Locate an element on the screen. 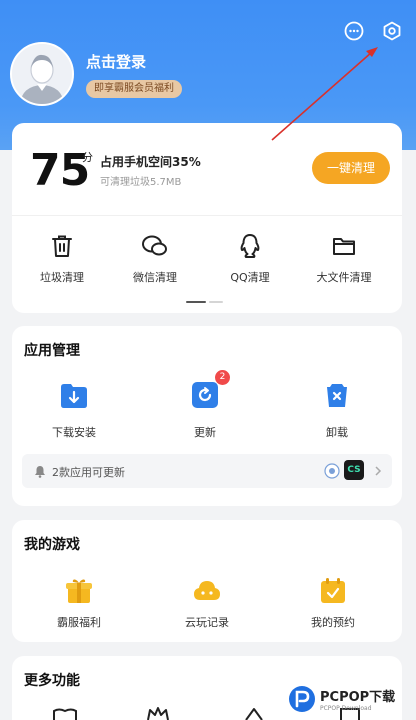 This screenshot has width=416, height=720. game-vip-benefits: 霸服福利 is located at coordinates (79, 603).